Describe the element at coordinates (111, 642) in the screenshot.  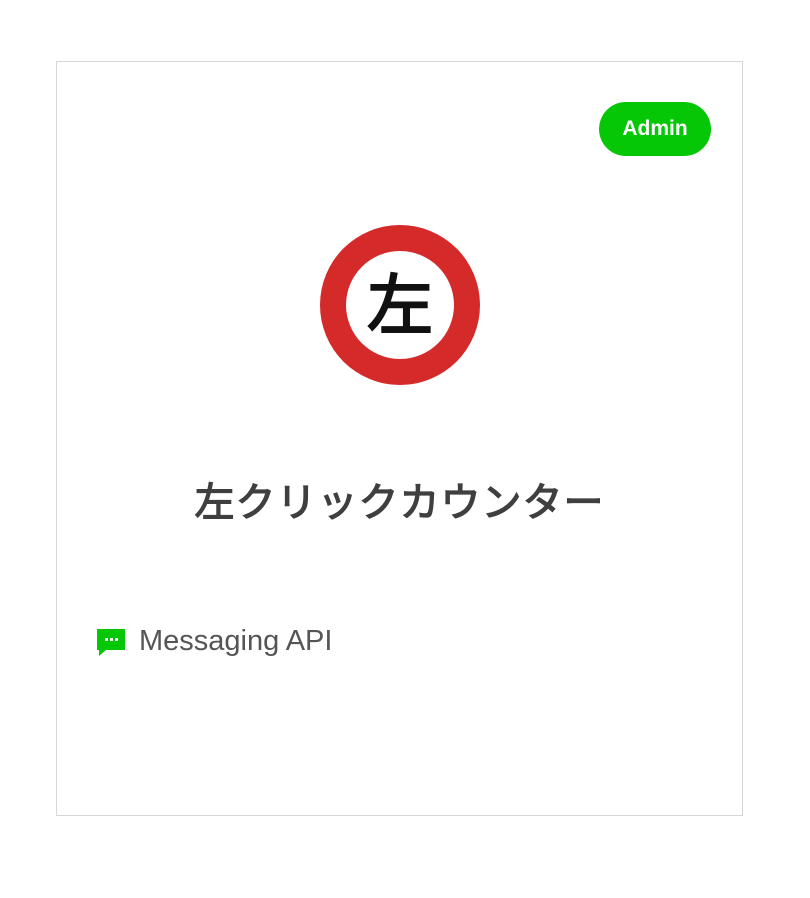
I see `chat-bubble-icon` at that location.